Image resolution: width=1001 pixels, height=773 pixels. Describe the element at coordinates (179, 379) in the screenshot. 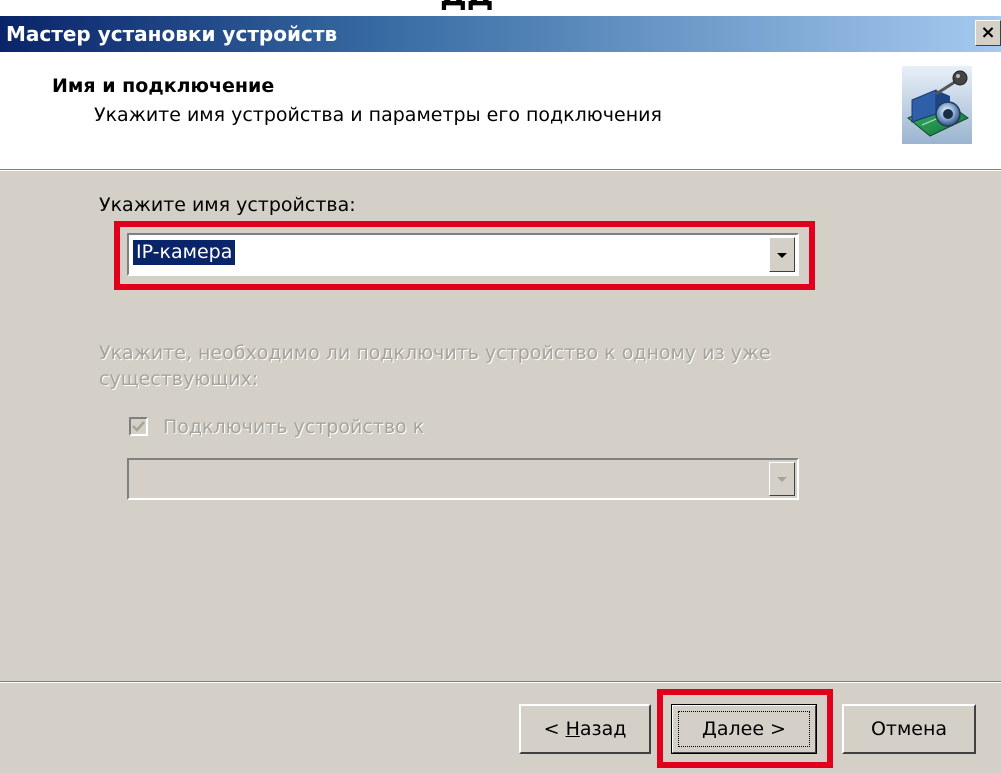

I see `connect-question-line2: существующих:` at that location.